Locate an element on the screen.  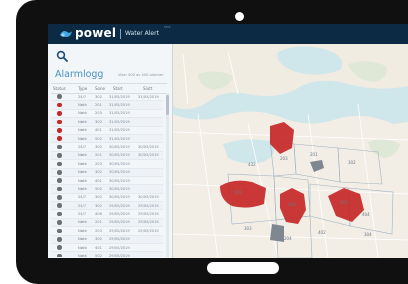
app-header: powel Water Alert ʰᵃᵃᵇ is located at coordinates (228, 34).